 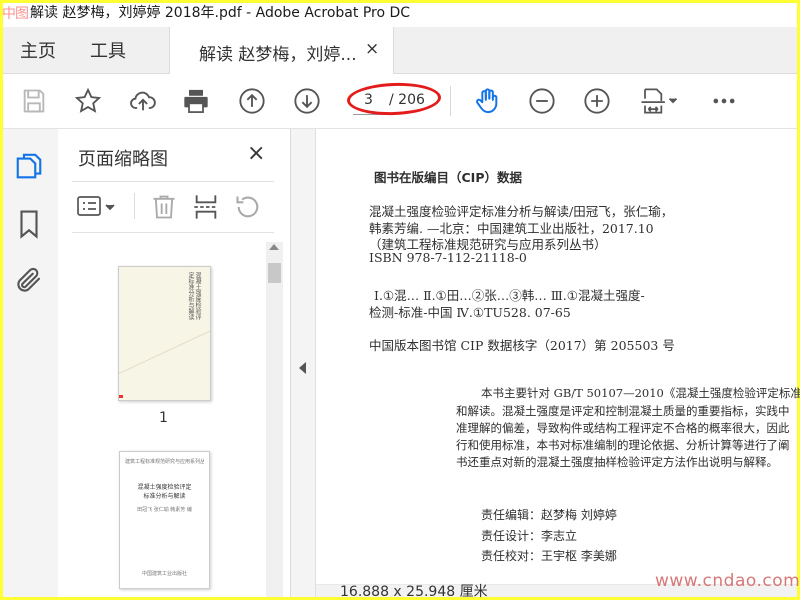 I want to click on tab-close-icon: ×, so click(x=372, y=49).